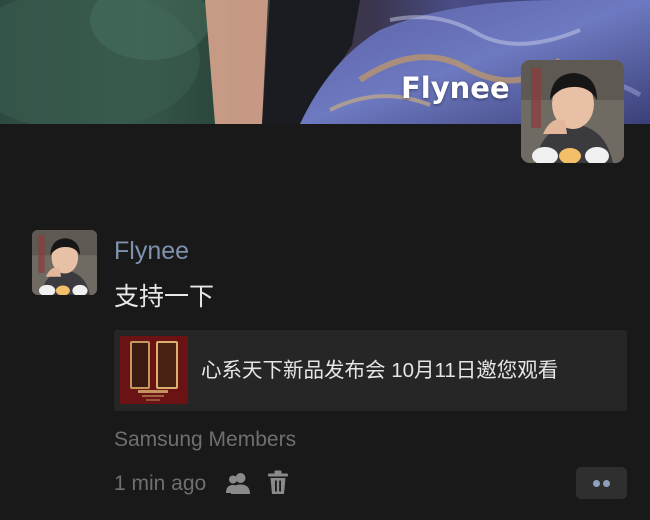 This screenshot has width=650, height=520. I want to click on shared-link-card: 心系天下新品发布会 10月11日邀您观看, so click(370, 370).